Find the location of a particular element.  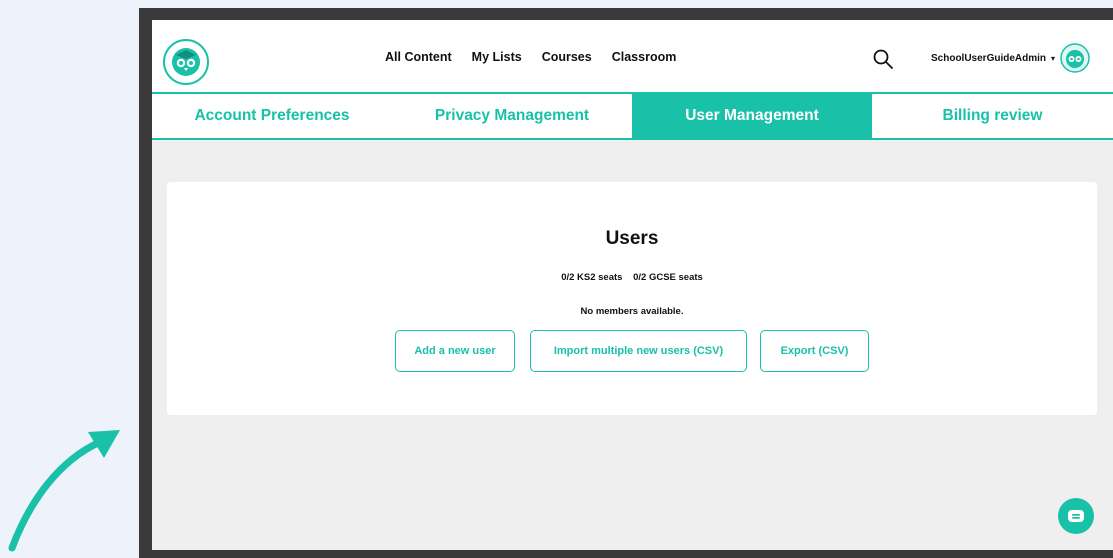

nav-link-all-content: All Content is located at coordinates (418, 57).